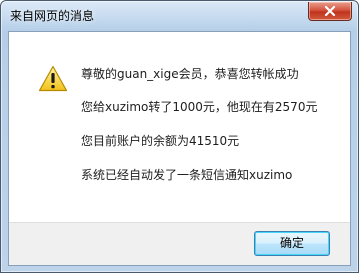 The width and height of the screenshot is (359, 273). What do you see at coordinates (53, 80) in the screenshot?
I see `warning-icon` at bounding box center [53, 80].